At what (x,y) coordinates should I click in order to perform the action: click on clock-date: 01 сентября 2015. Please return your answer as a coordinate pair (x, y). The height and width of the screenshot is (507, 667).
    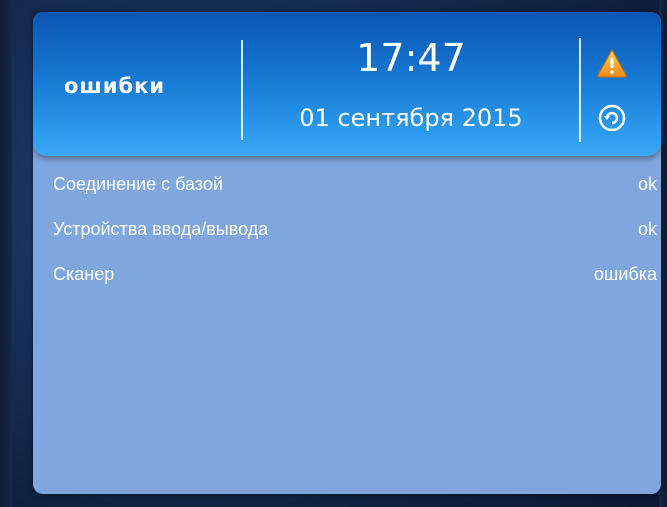
    Looking at the image, I should click on (411, 118).